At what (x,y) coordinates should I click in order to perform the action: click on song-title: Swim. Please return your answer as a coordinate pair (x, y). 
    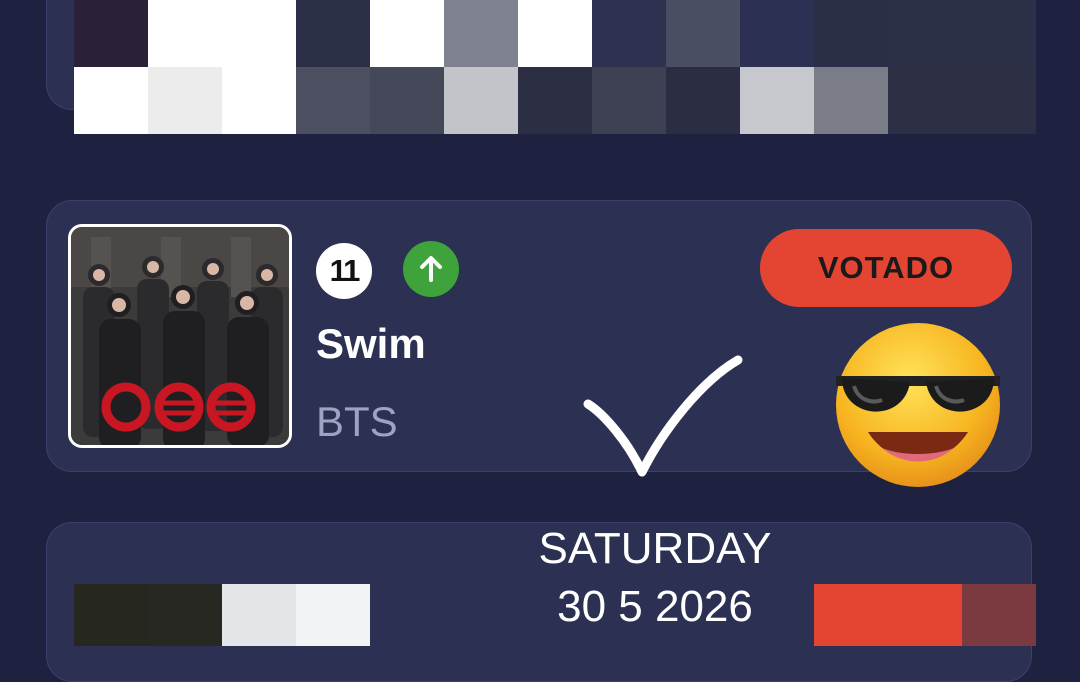
    Looking at the image, I should click on (371, 343).